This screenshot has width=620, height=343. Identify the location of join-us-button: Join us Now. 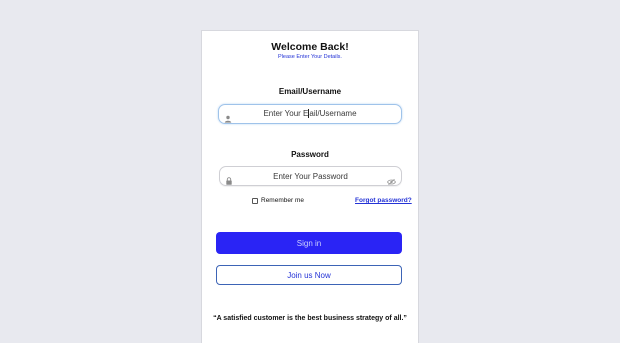
(309, 275).